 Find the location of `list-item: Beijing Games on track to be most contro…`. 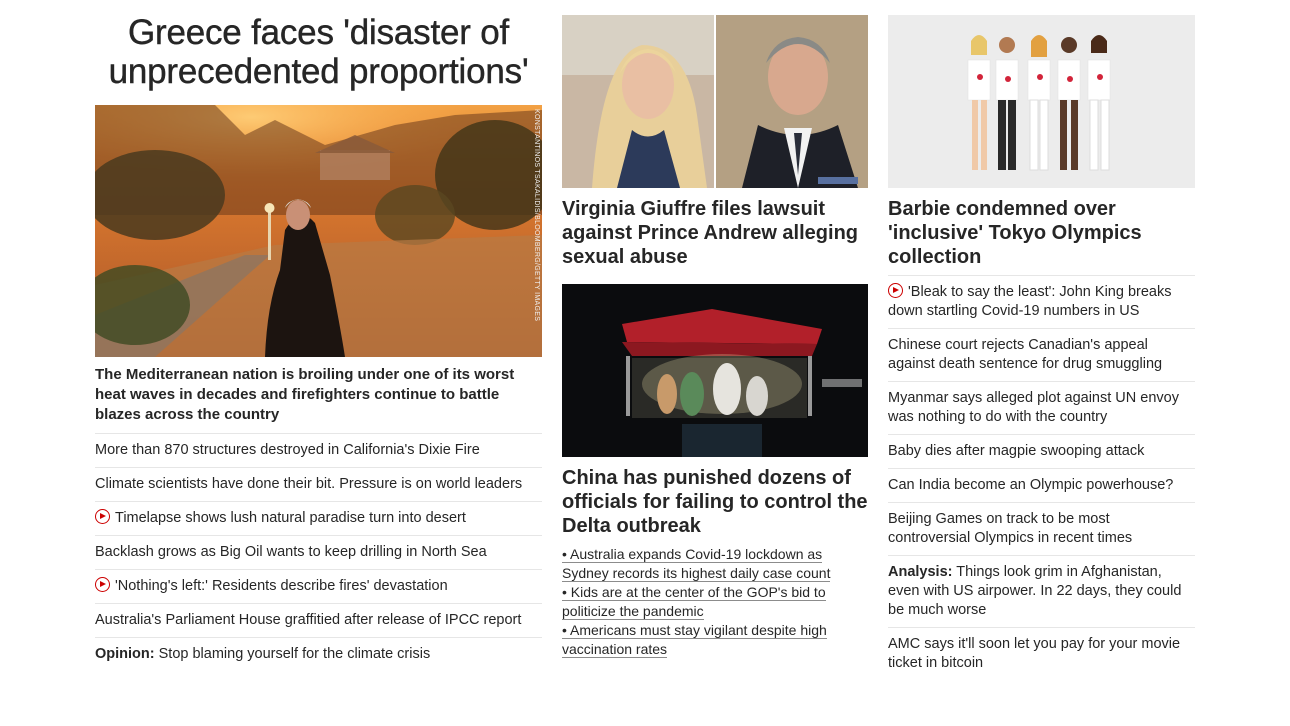

list-item: Beijing Games on track to be most contro… is located at coordinates (1041, 529).